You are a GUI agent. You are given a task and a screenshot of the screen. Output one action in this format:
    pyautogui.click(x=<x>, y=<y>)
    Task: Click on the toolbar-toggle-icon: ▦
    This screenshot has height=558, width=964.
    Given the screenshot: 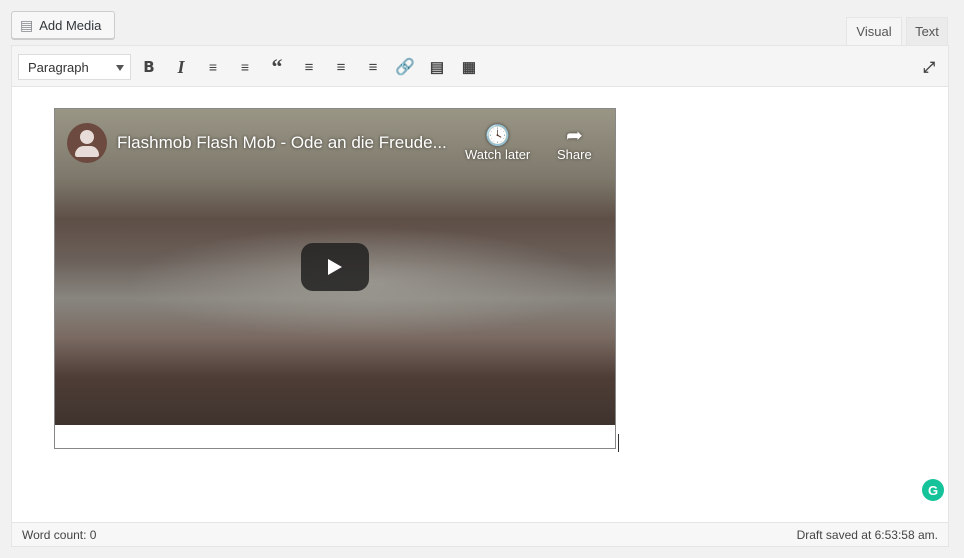 What is the action you would take?
    pyautogui.click(x=469, y=67)
    